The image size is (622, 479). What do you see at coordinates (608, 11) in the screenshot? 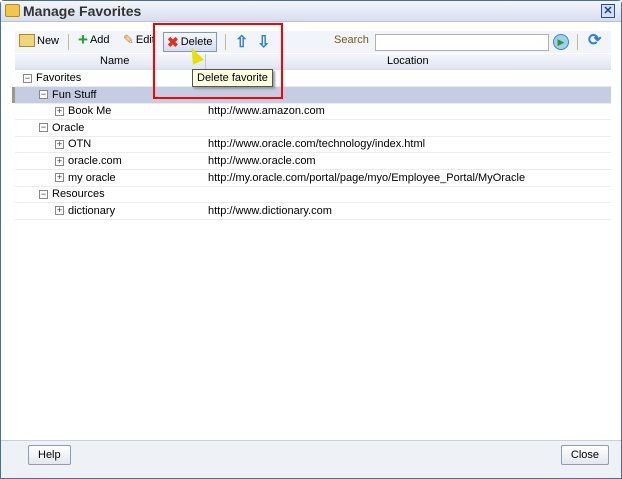
I see `close-icon: ✕` at bounding box center [608, 11].